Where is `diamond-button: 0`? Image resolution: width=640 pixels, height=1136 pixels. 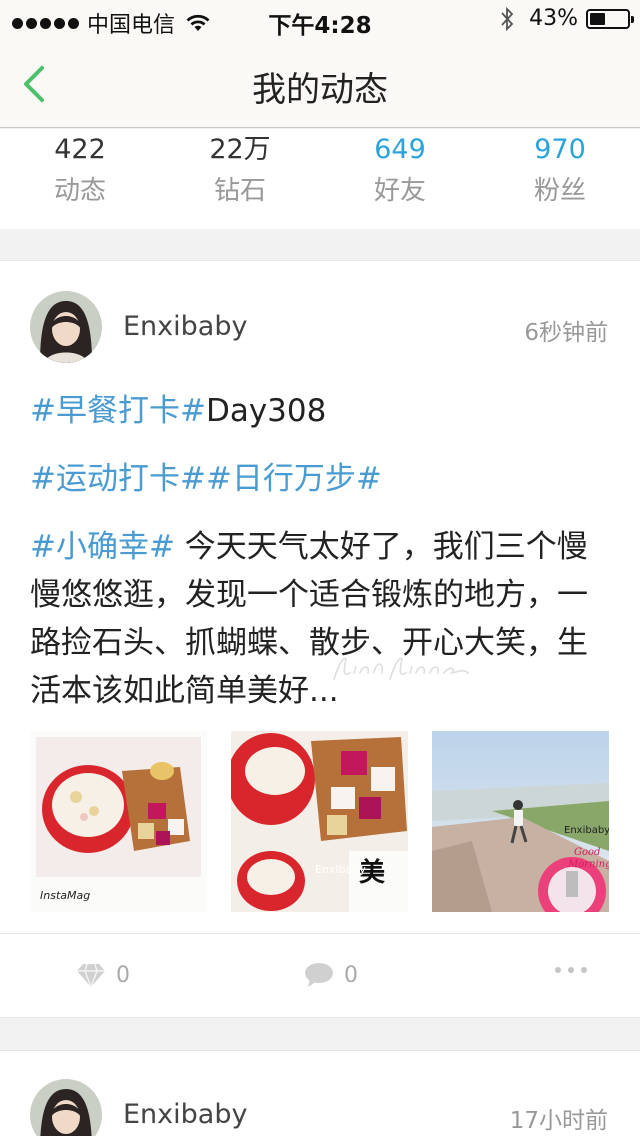 diamond-button: 0 is located at coordinates (103, 975).